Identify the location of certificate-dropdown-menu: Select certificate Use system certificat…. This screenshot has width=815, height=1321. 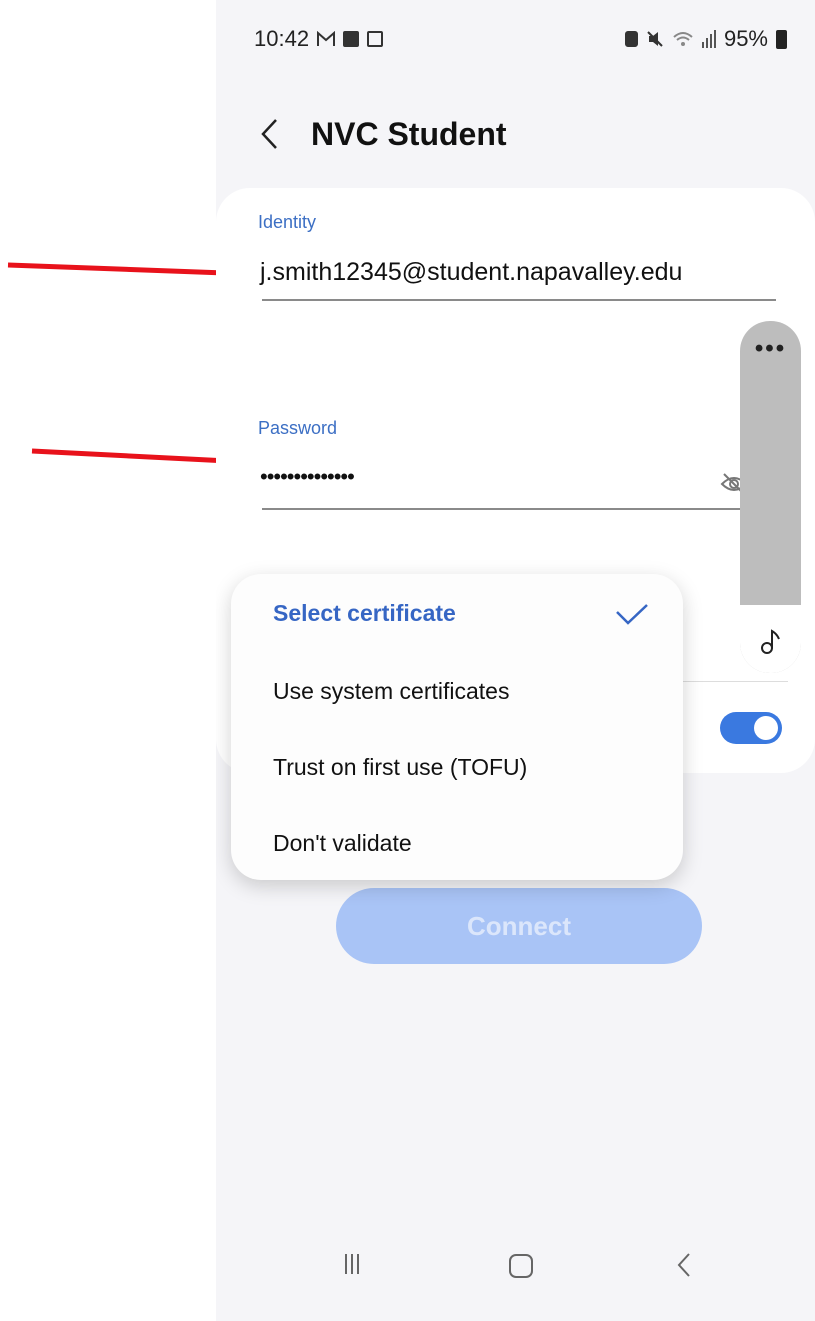
(457, 727).